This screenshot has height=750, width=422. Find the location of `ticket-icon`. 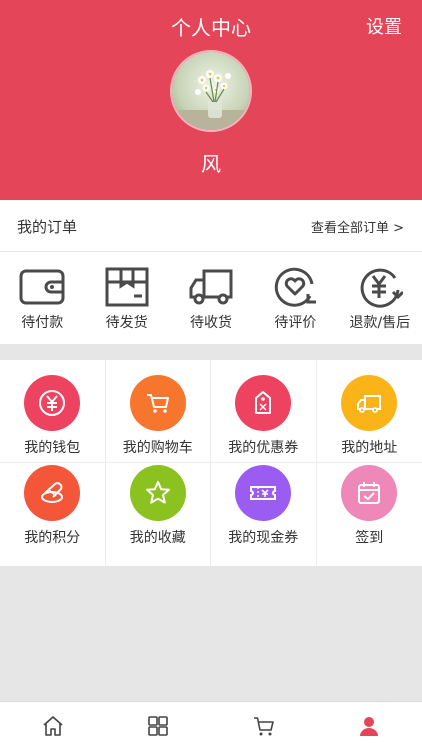

ticket-icon is located at coordinates (263, 493).